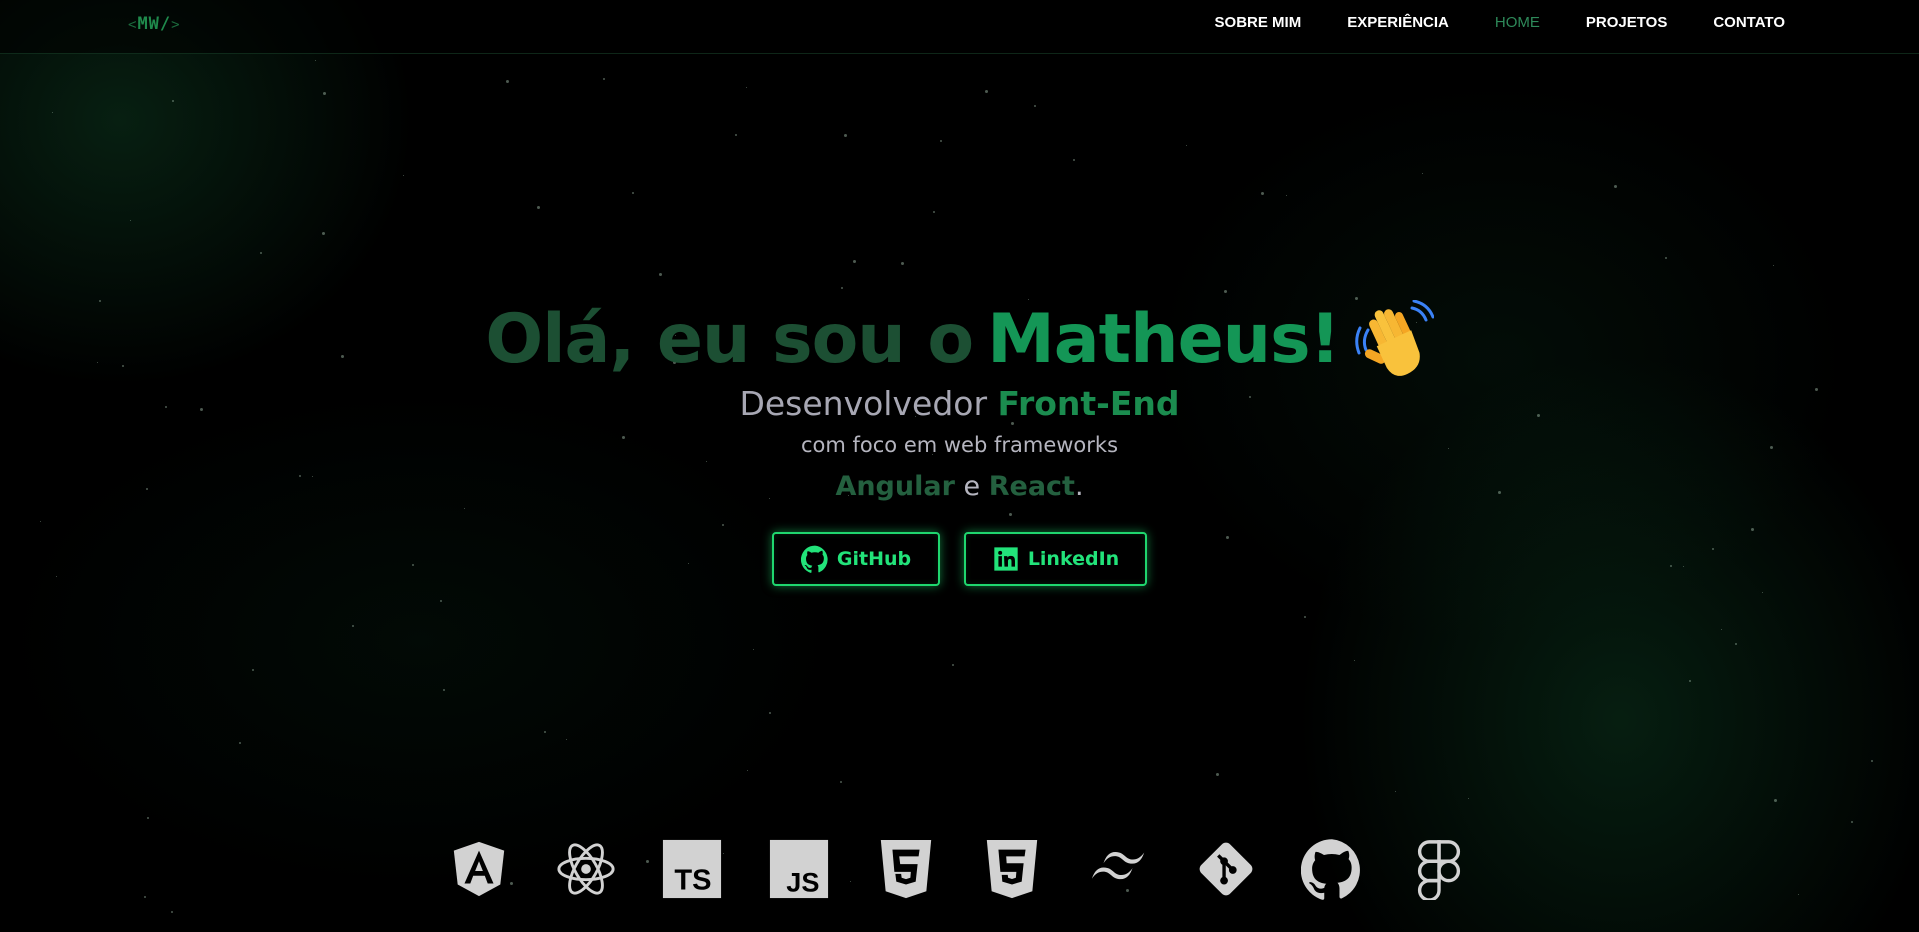  What do you see at coordinates (1031, 486) in the screenshot?
I see `framework-react: React` at bounding box center [1031, 486].